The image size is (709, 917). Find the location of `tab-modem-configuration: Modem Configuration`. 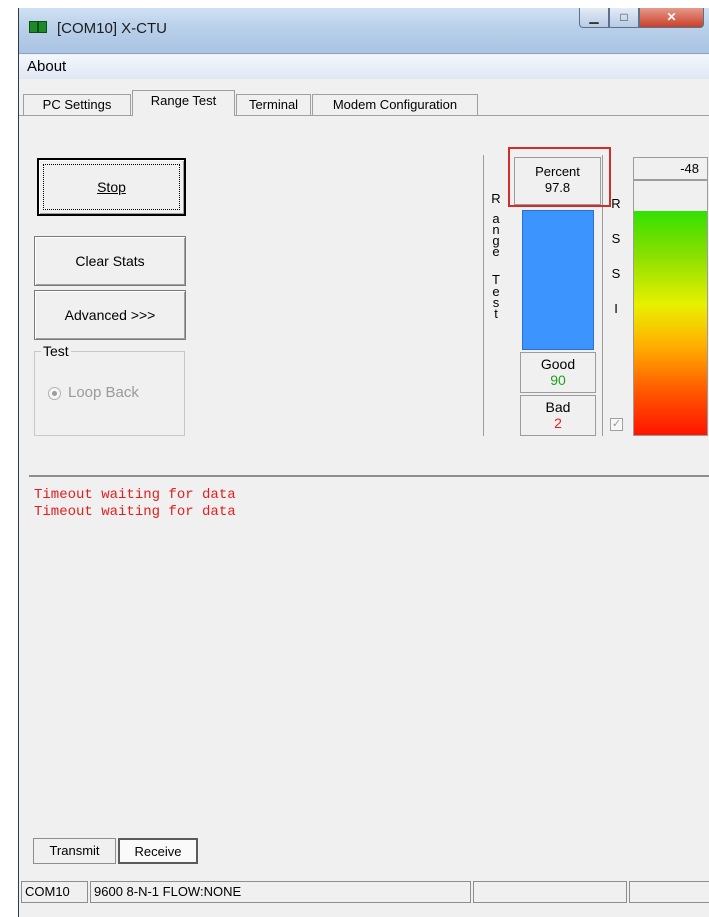

tab-modem-configuration: Modem Configuration is located at coordinates (395, 104).